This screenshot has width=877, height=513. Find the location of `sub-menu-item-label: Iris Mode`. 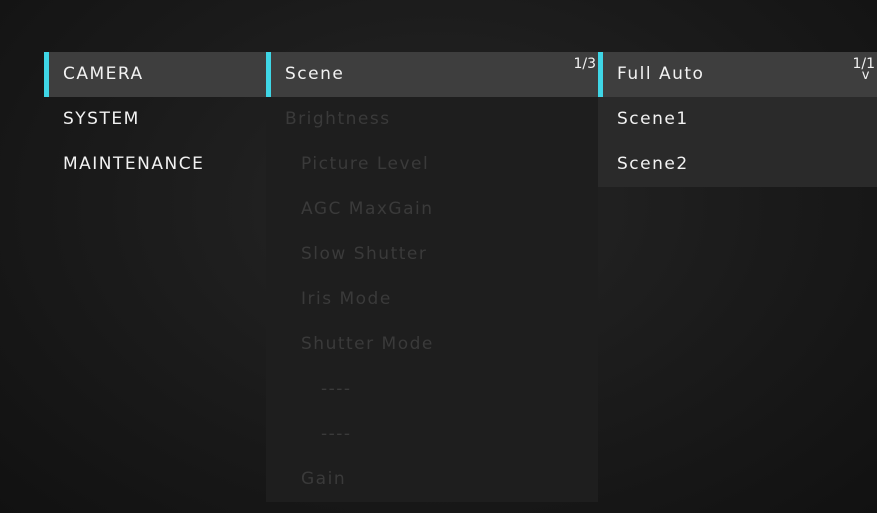

sub-menu-item-label: Iris Mode is located at coordinates (346, 299).